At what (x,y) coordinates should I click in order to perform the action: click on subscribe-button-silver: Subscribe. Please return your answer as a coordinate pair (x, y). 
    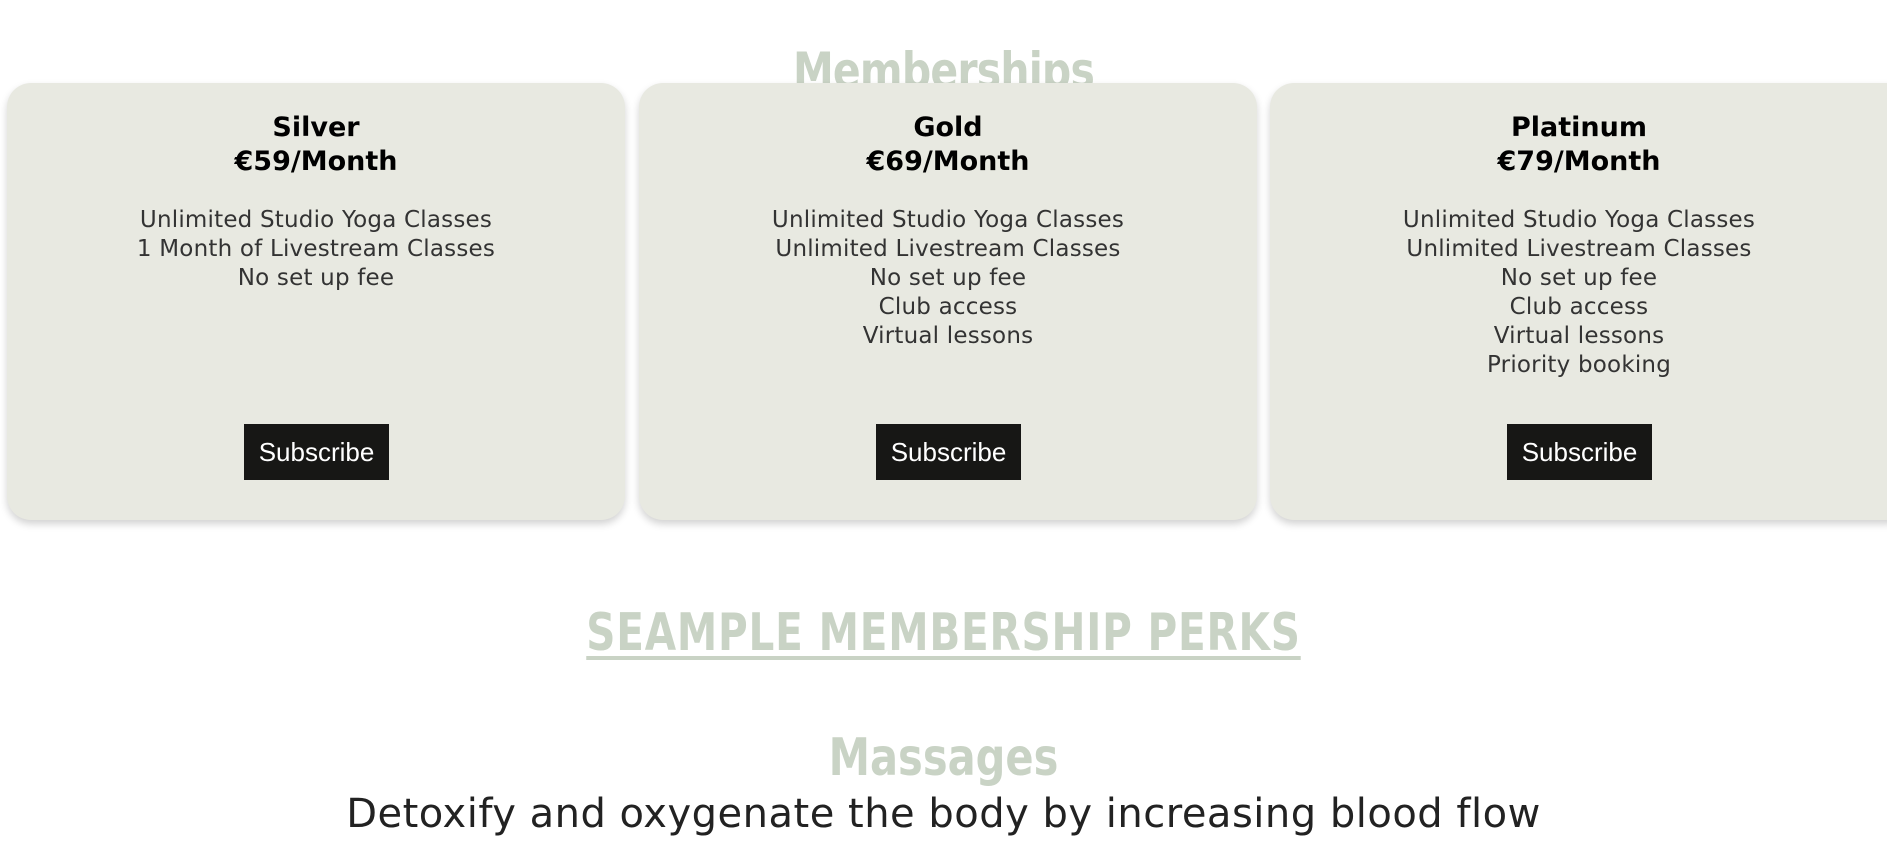
    Looking at the image, I should click on (316, 452).